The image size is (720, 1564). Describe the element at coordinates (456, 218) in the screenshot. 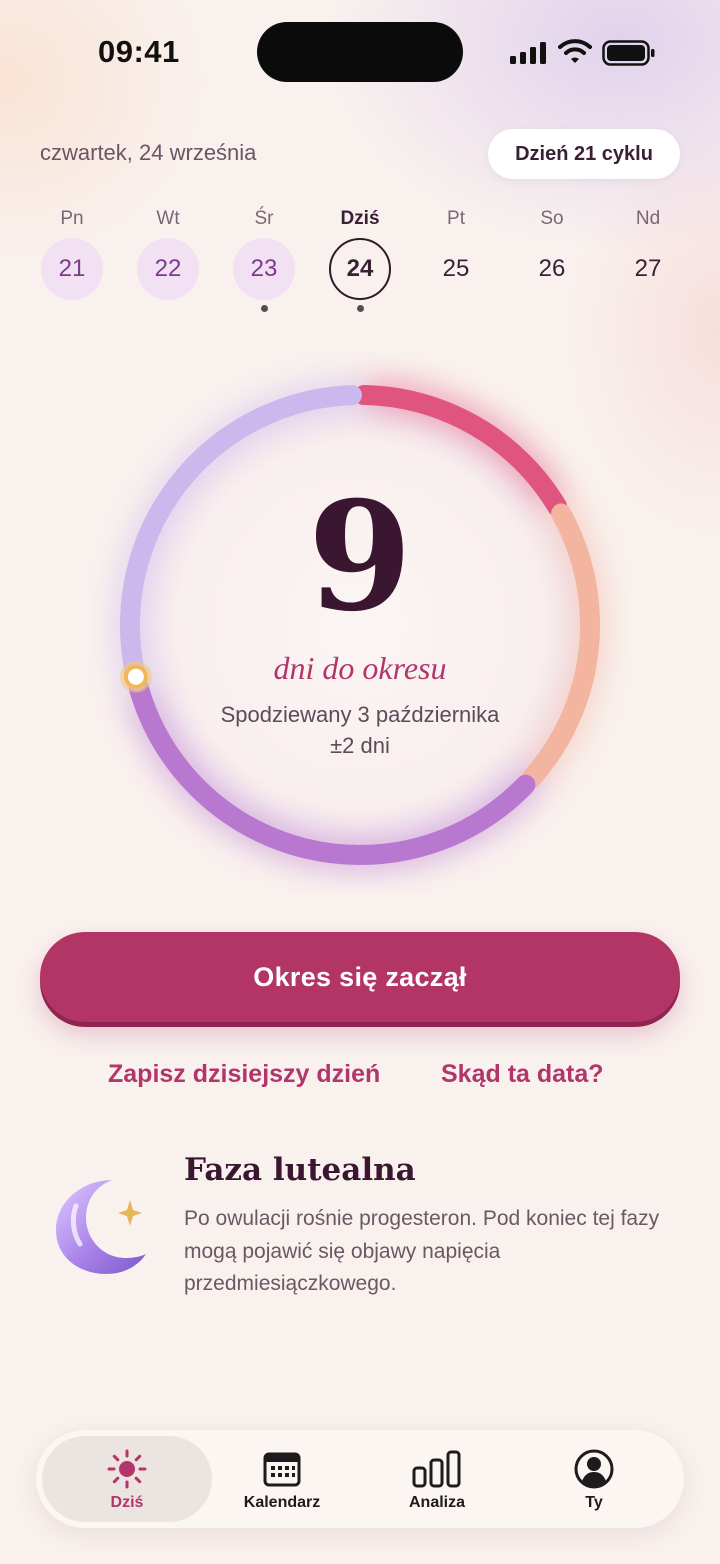

I see `day-name: Pt` at that location.